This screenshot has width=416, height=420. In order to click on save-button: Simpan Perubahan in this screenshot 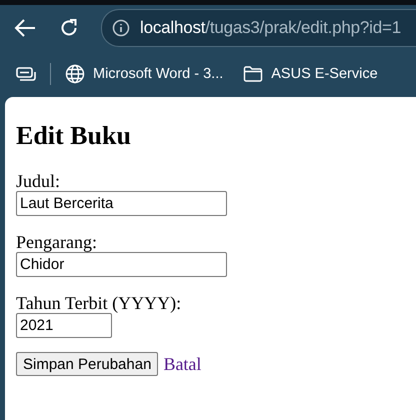, I will do `click(87, 364)`.